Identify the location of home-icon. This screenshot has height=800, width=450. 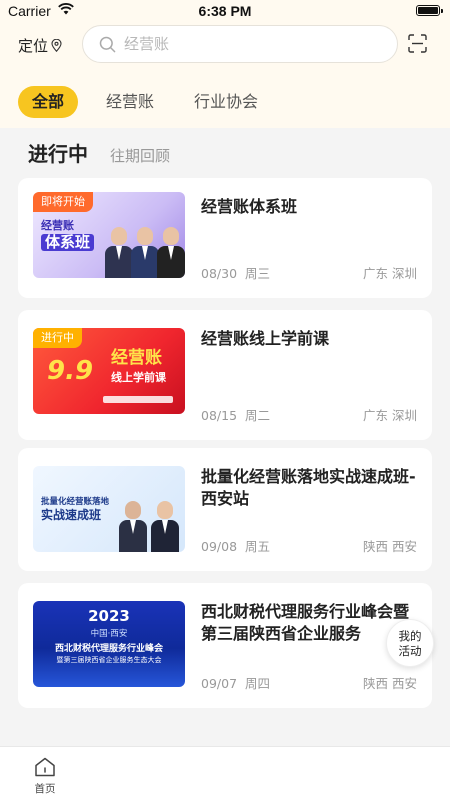
(45, 767).